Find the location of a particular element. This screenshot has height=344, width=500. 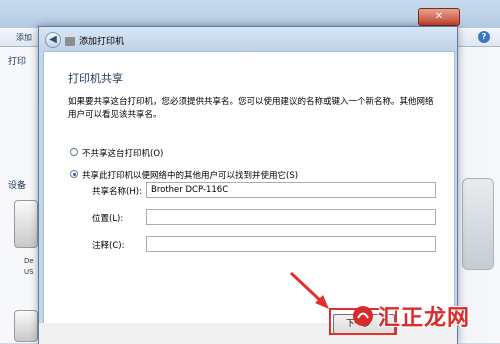

comment-input is located at coordinates (291, 244).